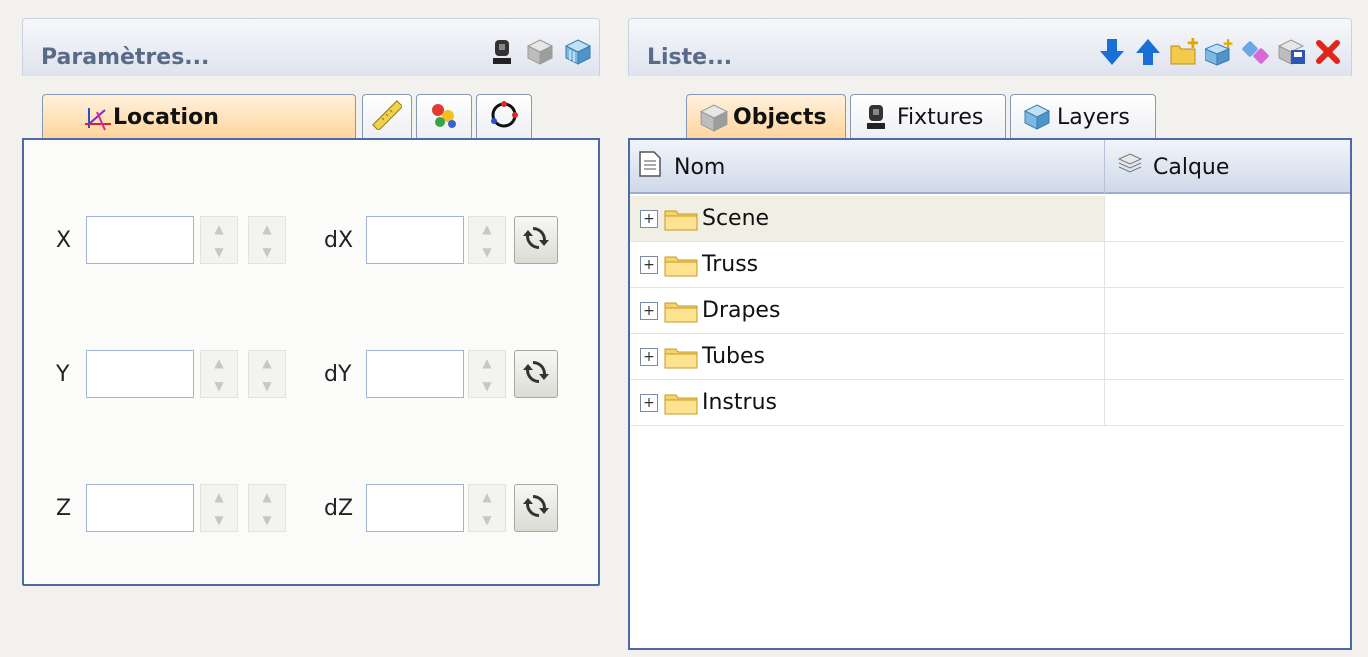 This screenshot has width=1368, height=657. I want to click on tree-row-scene: + Scene, so click(987, 219).